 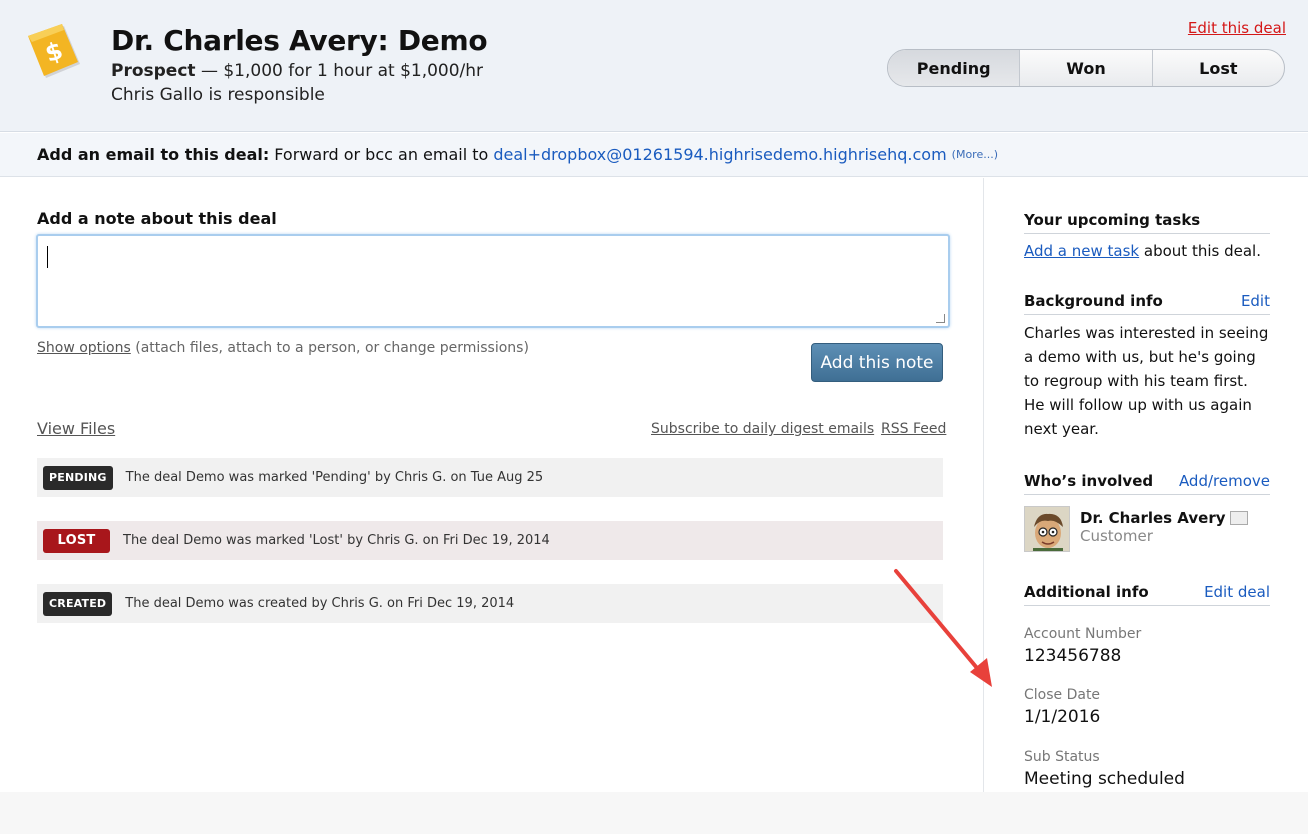 I want to click on view-files-link: View Files, so click(x=76, y=428).